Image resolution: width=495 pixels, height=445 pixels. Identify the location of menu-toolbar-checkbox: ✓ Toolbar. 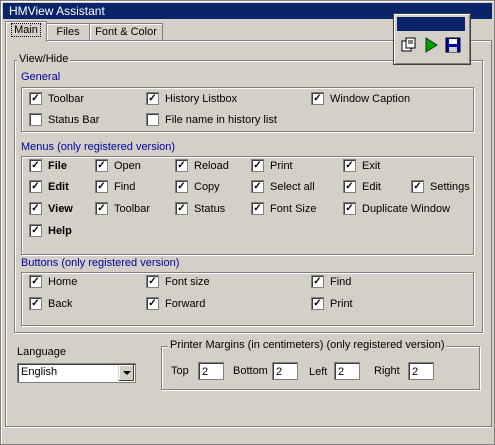
(122, 208).